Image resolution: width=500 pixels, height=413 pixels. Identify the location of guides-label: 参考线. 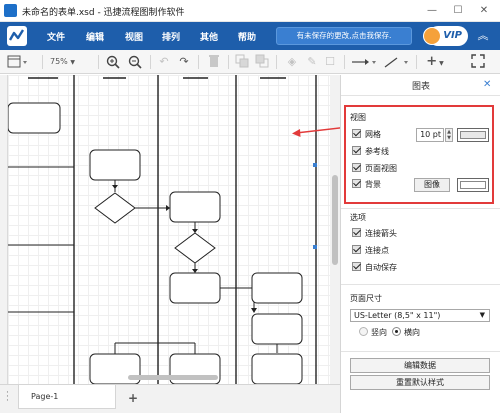
(377, 151).